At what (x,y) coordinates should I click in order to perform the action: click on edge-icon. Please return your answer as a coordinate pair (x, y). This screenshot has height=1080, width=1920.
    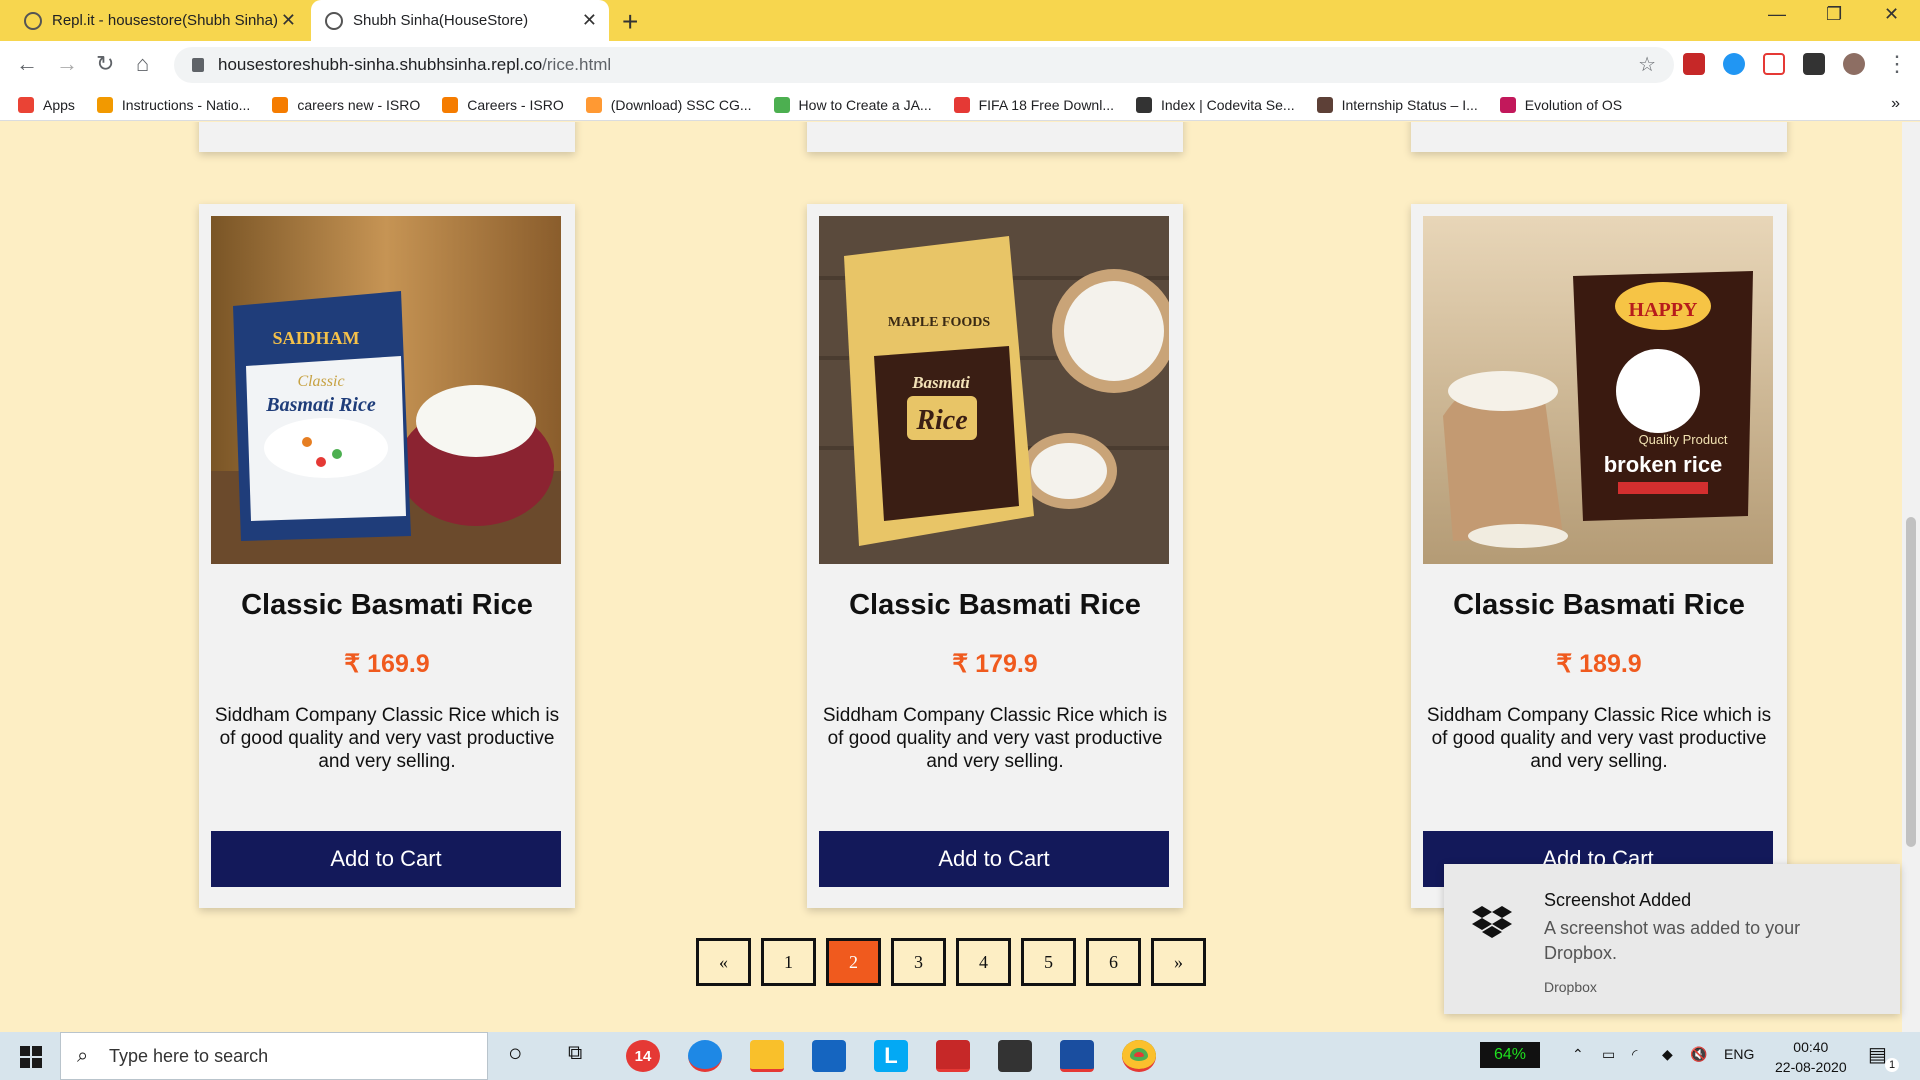
    Looking at the image, I should click on (705, 1056).